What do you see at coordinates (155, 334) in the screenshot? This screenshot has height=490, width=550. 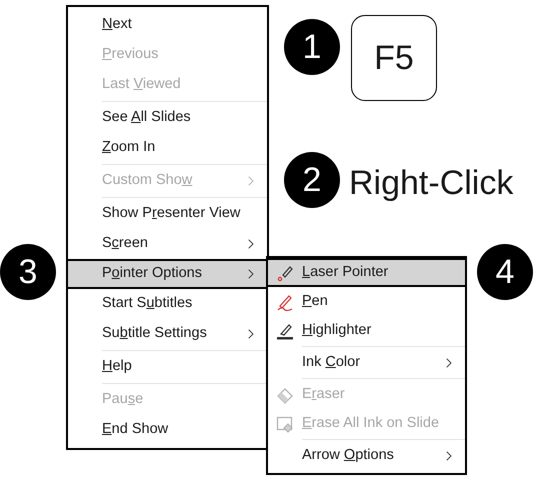 I see `menu-item-label: Subtitle Settings` at bounding box center [155, 334].